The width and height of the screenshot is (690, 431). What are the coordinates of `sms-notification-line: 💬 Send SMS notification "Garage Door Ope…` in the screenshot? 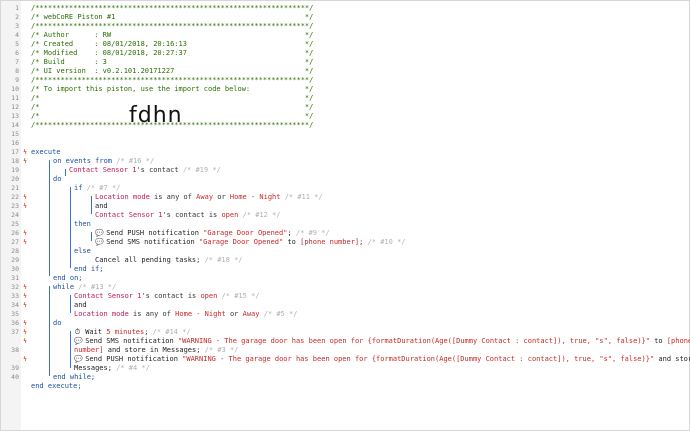 It's located at (250, 242).